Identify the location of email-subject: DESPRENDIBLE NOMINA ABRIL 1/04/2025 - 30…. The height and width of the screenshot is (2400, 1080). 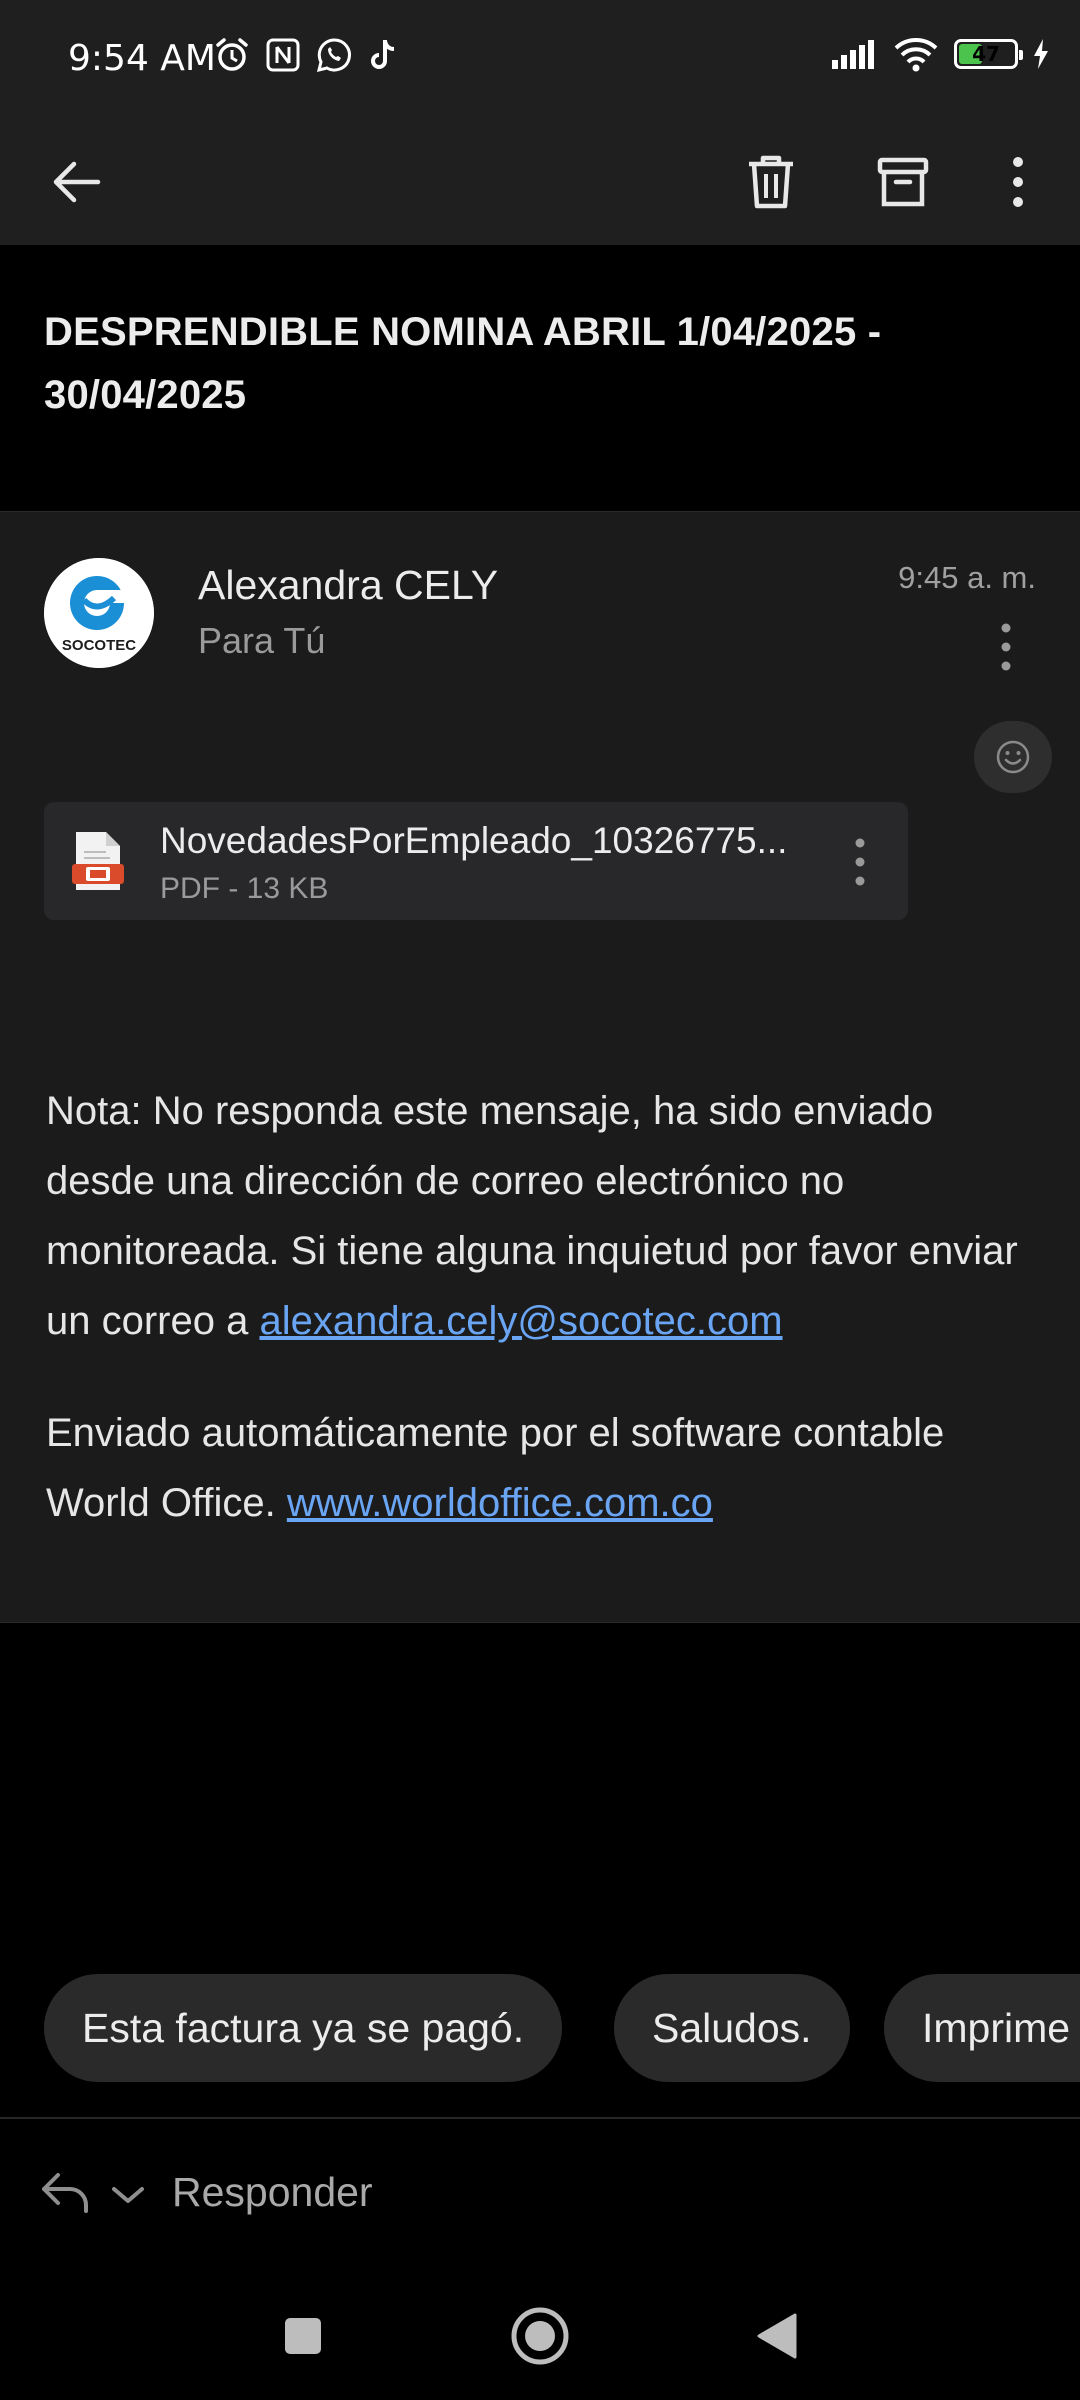
(463, 363).